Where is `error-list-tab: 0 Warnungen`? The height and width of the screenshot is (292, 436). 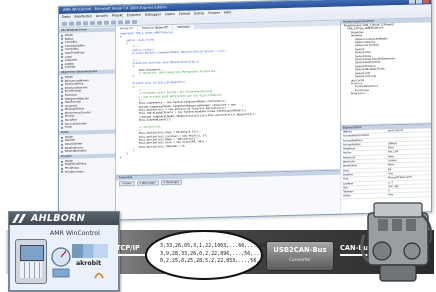 error-list-tab: 0 Warnungen is located at coordinates (147, 183).